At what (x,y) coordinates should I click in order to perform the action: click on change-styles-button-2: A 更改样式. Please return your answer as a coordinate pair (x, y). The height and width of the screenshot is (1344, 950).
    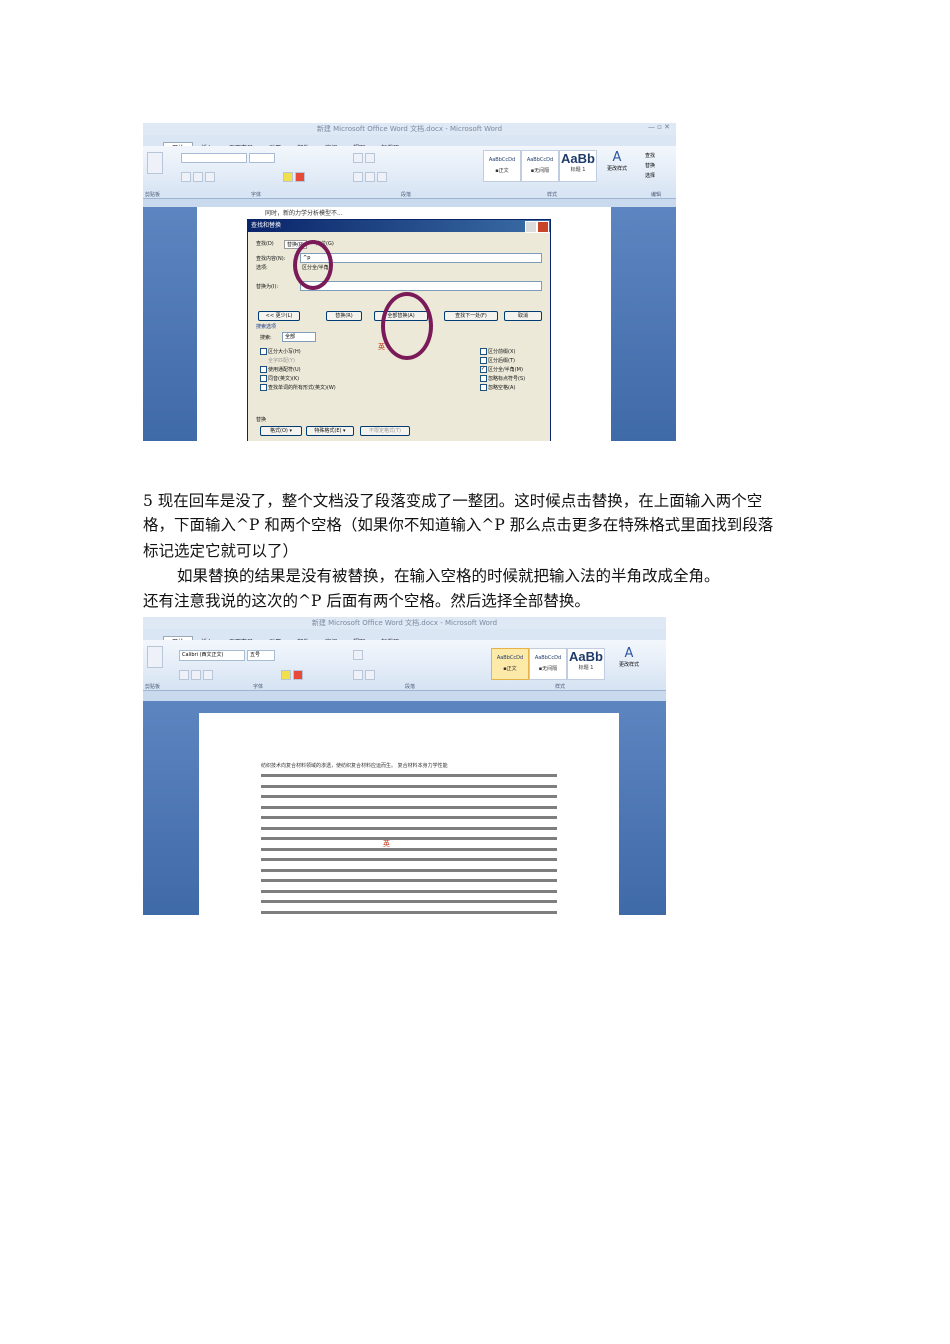
    Looking at the image, I should click on (629, 657).